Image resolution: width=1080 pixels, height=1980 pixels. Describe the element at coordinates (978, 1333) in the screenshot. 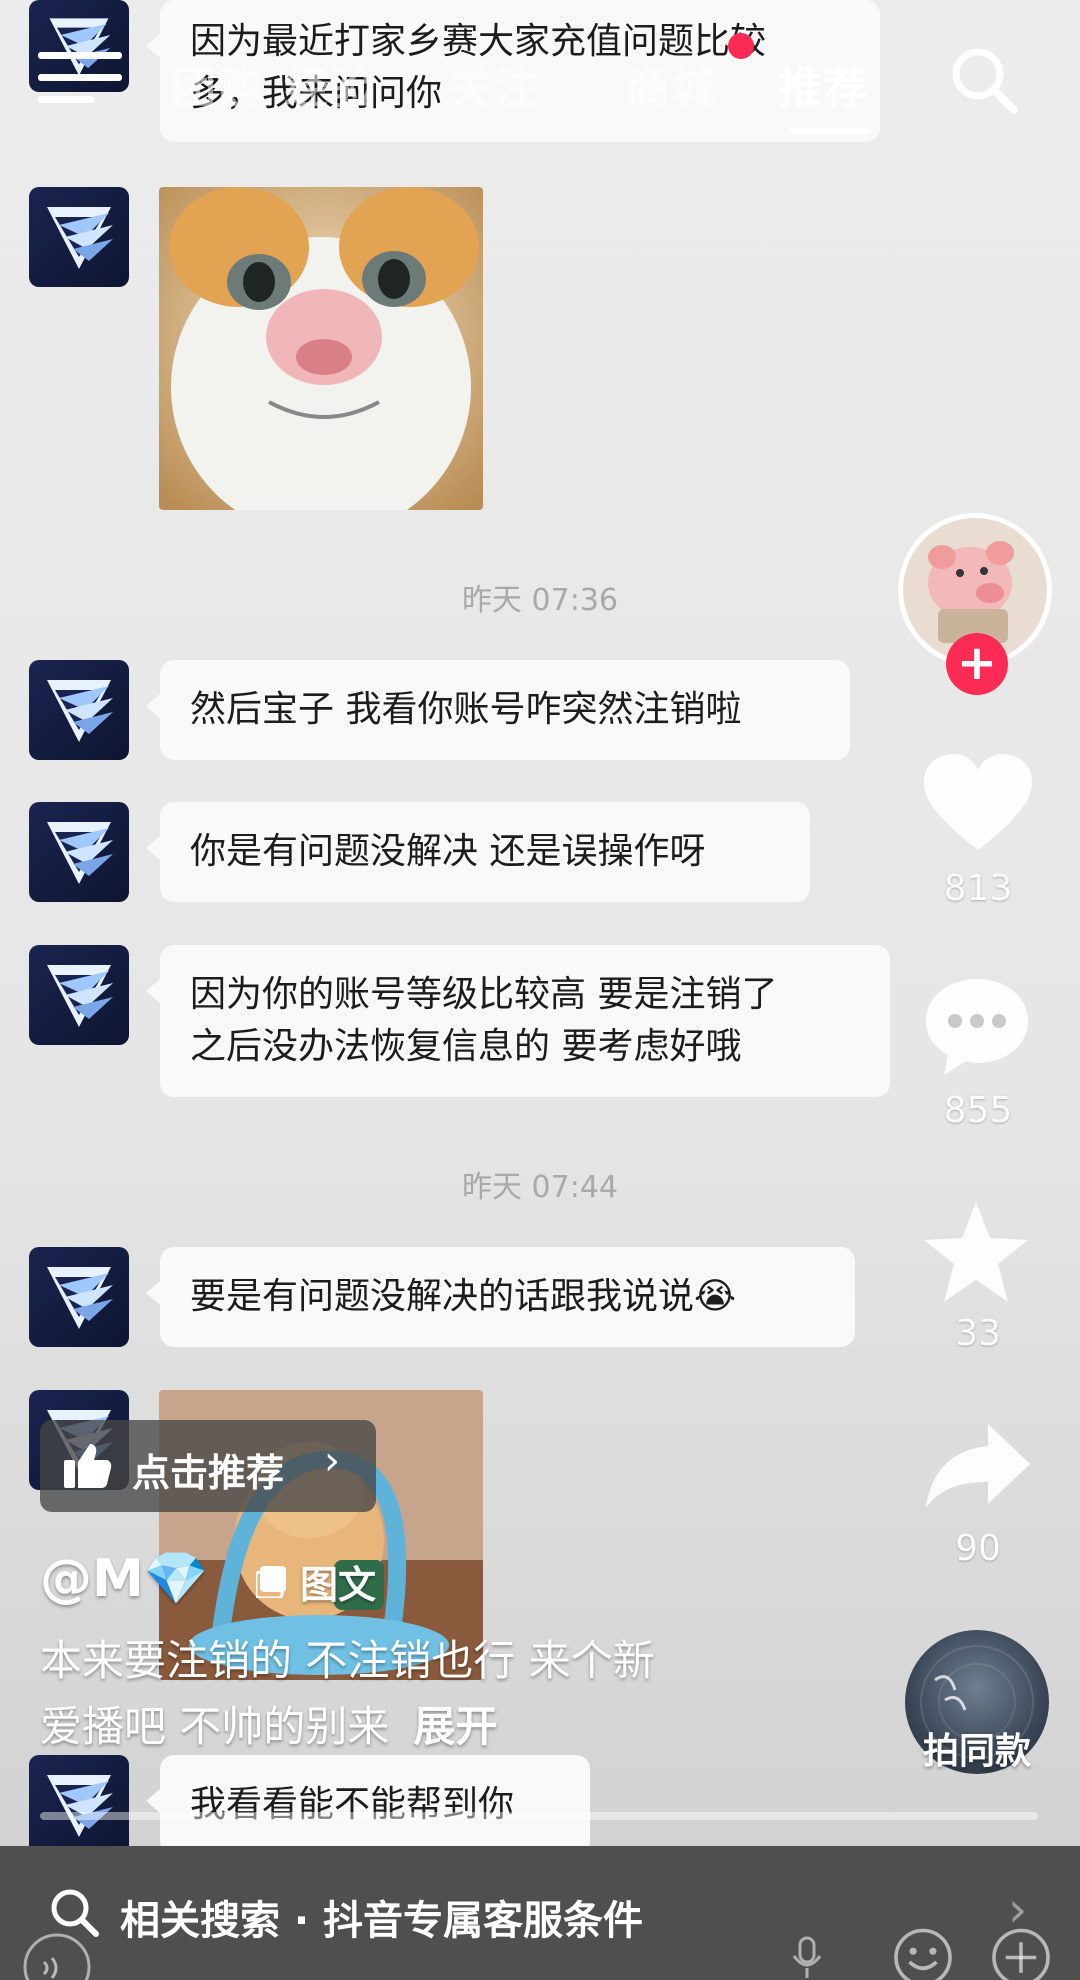

I see `favorite-count: 33` at that location.